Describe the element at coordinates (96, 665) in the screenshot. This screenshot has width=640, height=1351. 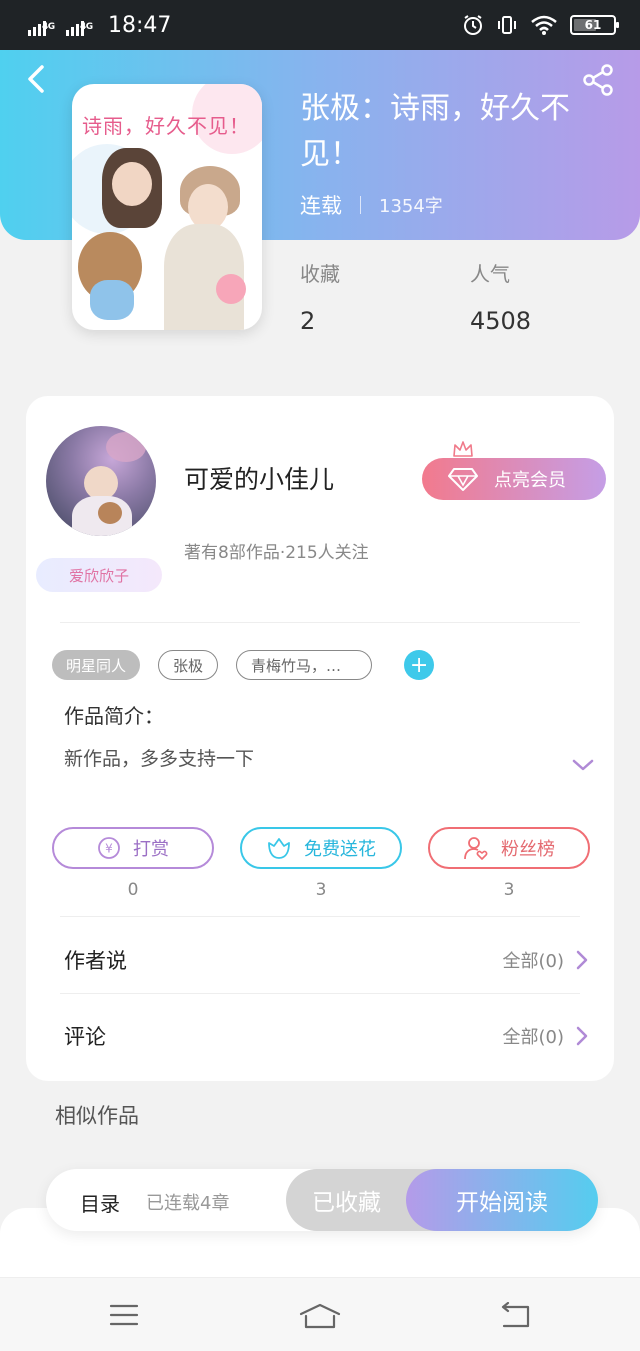
I see `tag-item: 明星同人` at that location.